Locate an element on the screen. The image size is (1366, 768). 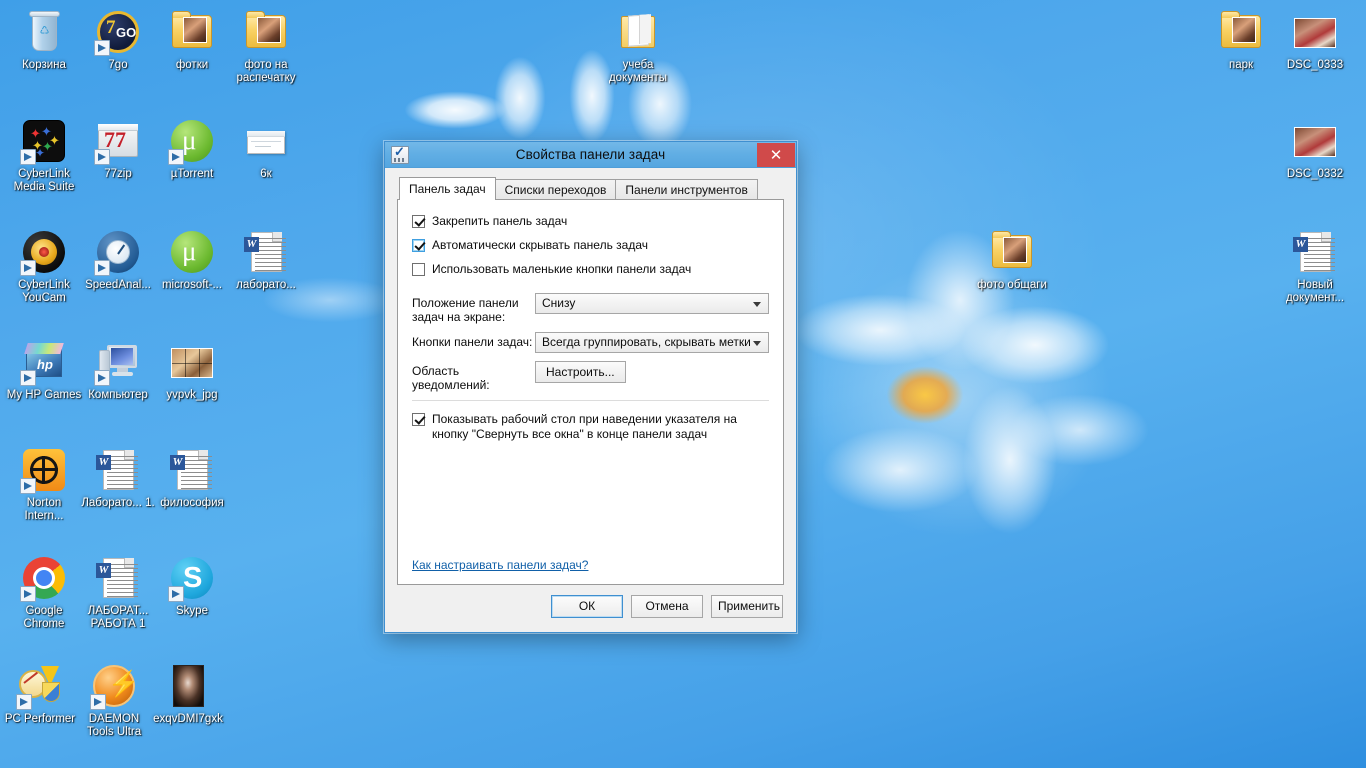
desktop-icon: фото на распечатку is located at coordinates (266, 46).